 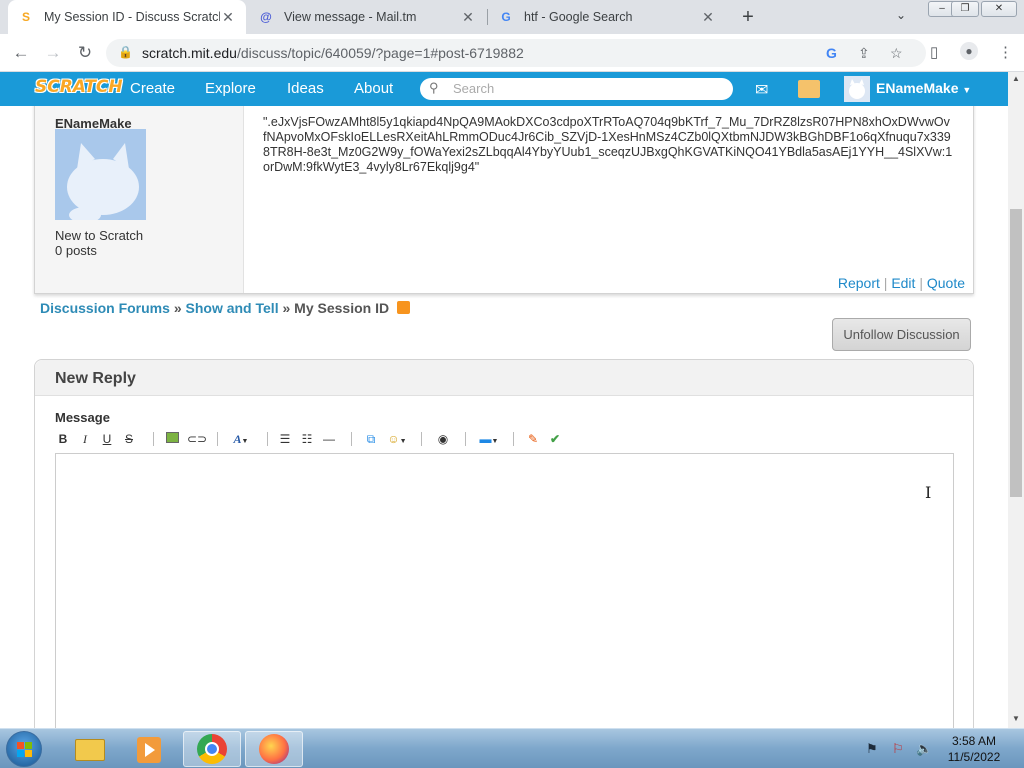 What do you see at coordinates (809, 89) in the screenshot?
I see `my-stuff-folder-icon` at bounding box center [809, 89].